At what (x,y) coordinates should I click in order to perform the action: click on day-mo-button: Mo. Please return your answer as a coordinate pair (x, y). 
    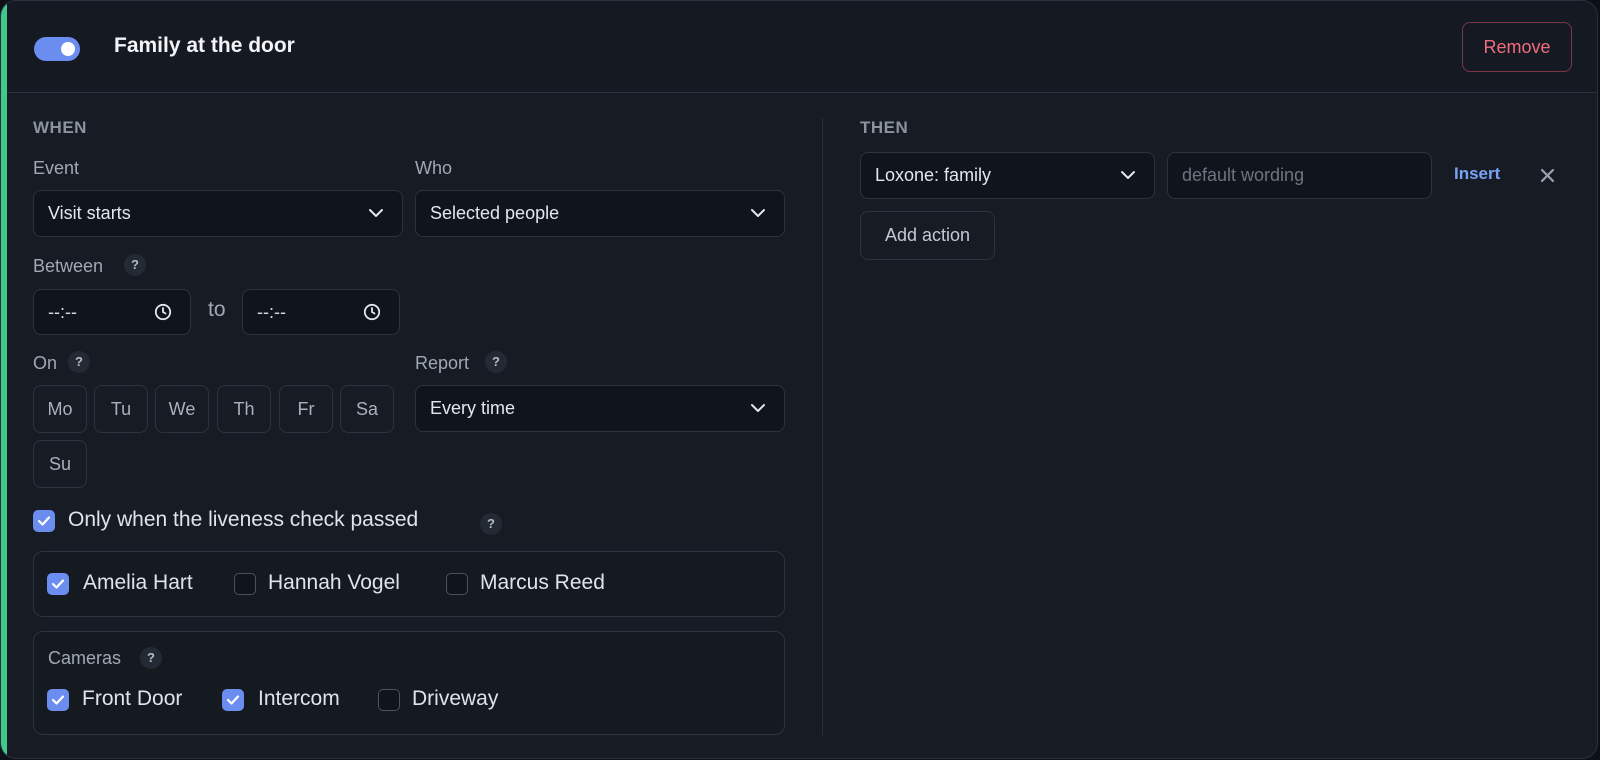
    Looking at the image, I should click on (60, 409).